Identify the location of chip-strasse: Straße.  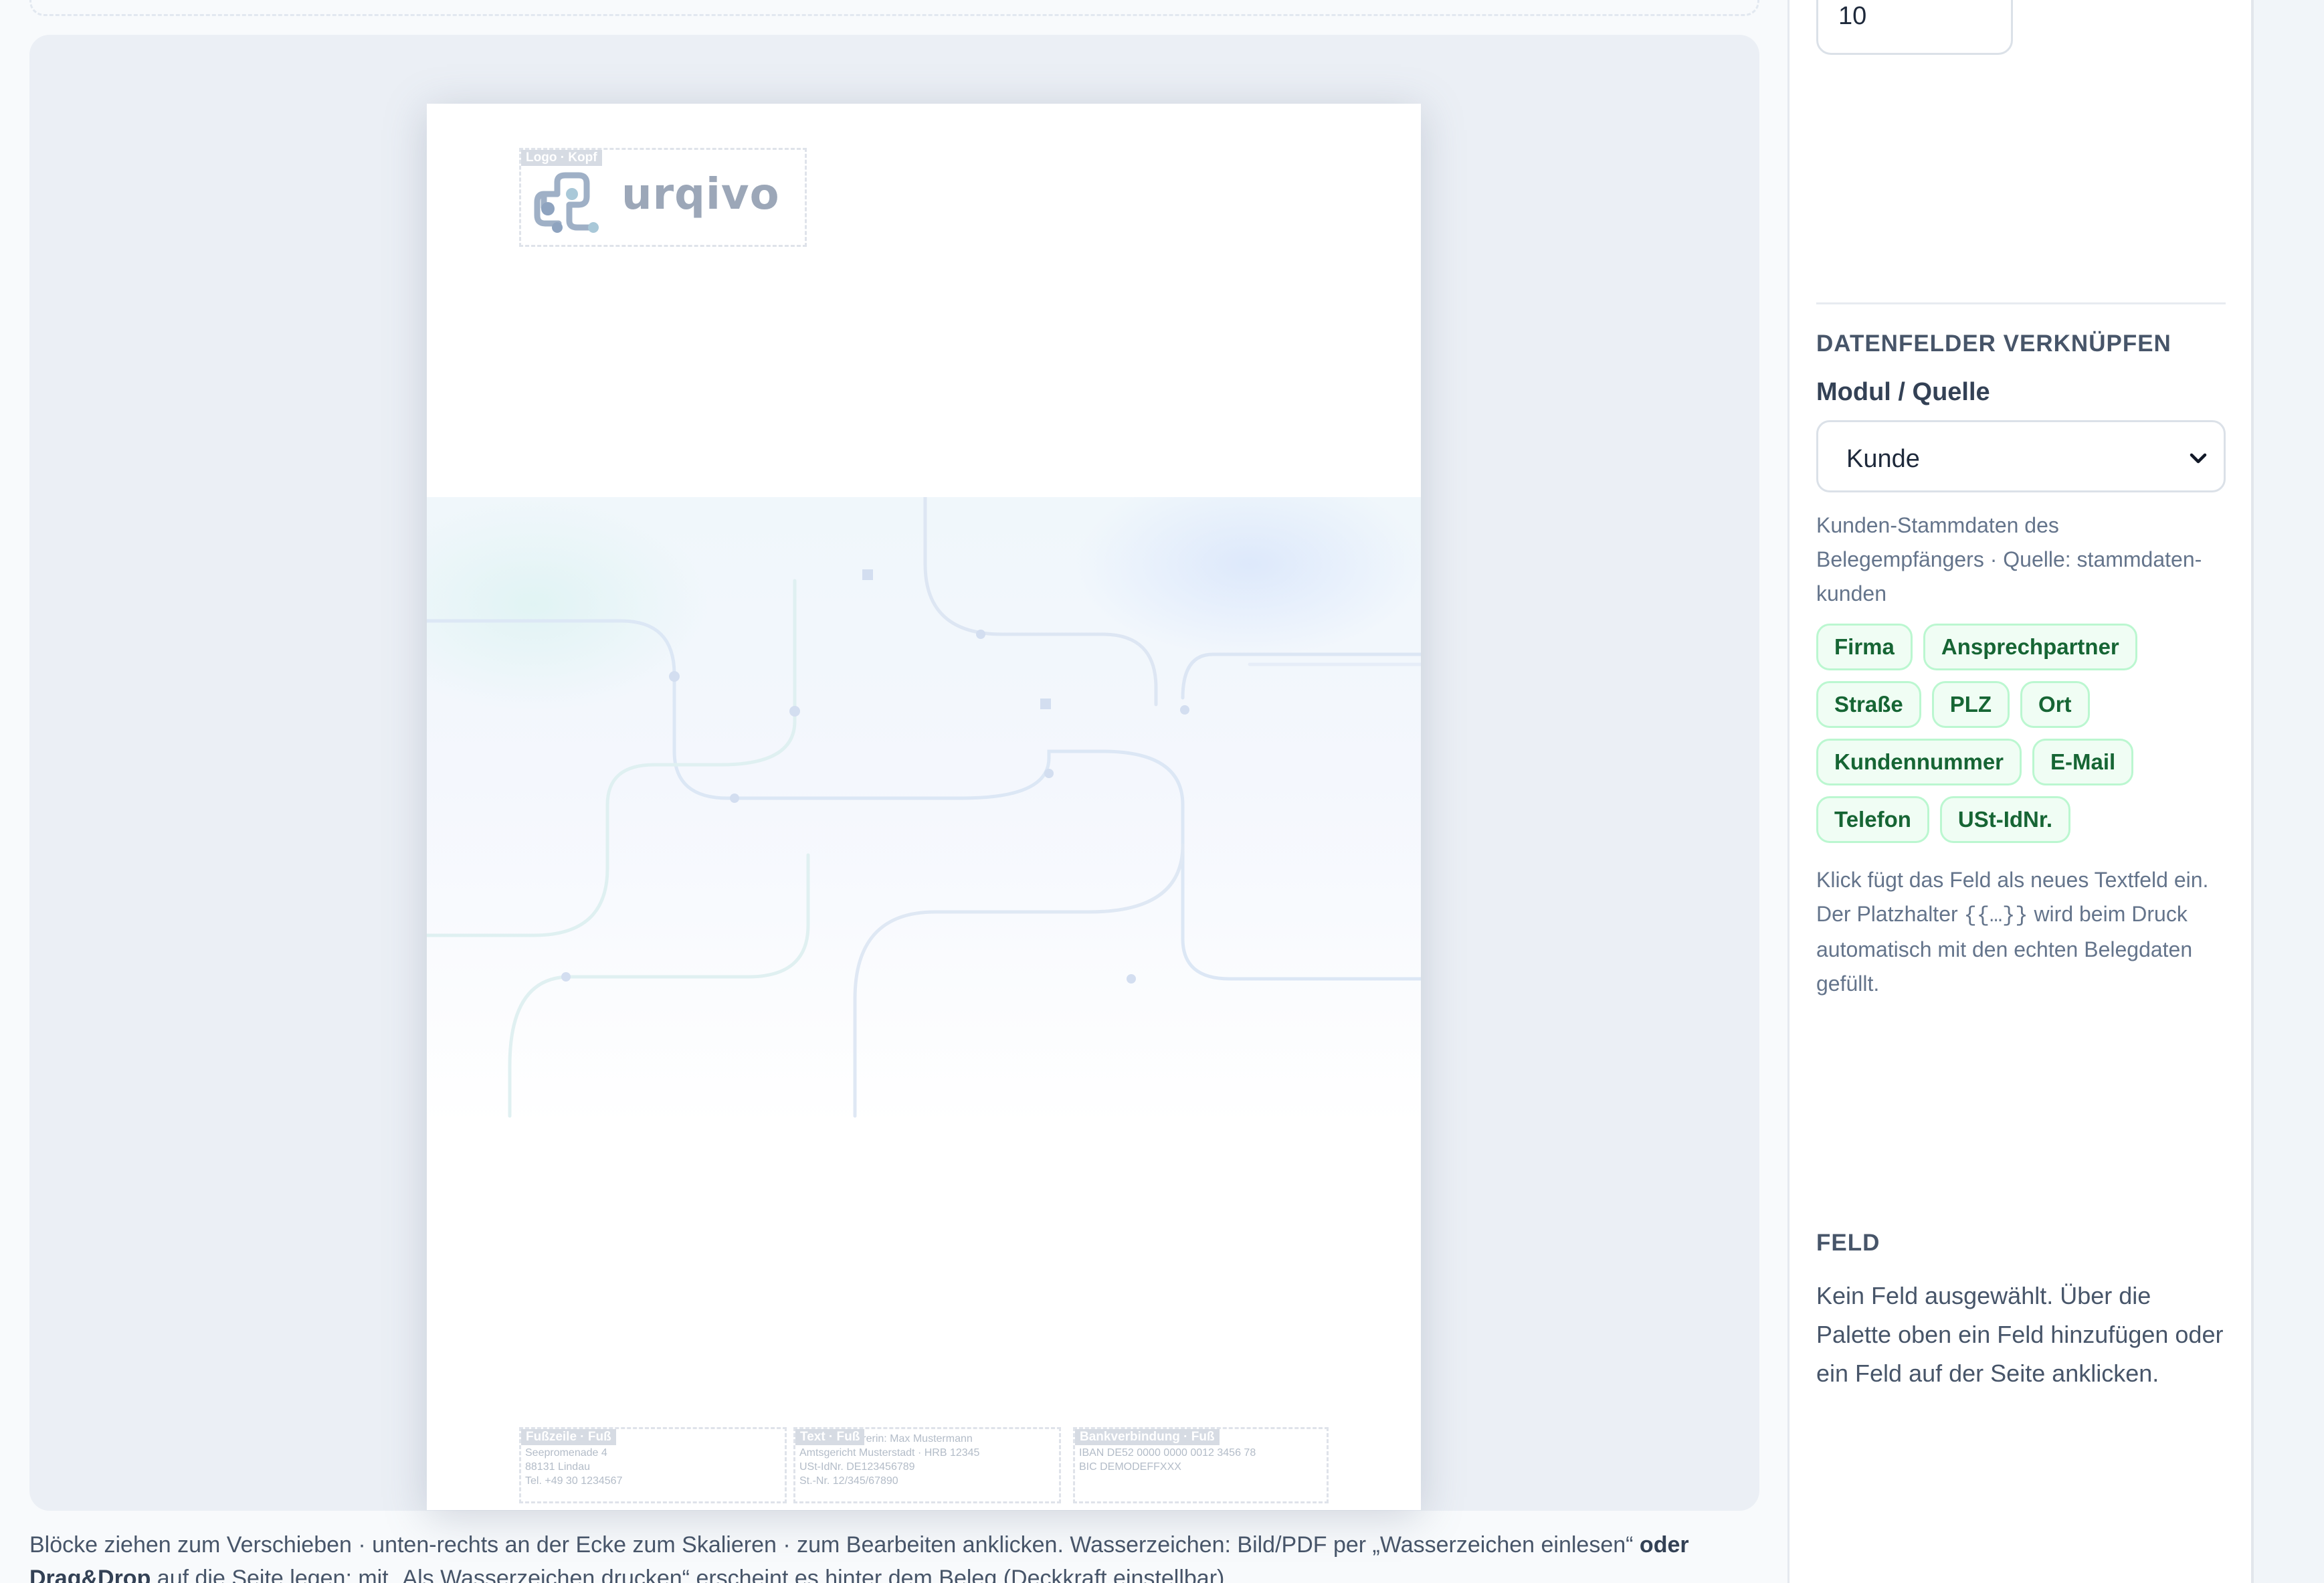
(1868, 704).